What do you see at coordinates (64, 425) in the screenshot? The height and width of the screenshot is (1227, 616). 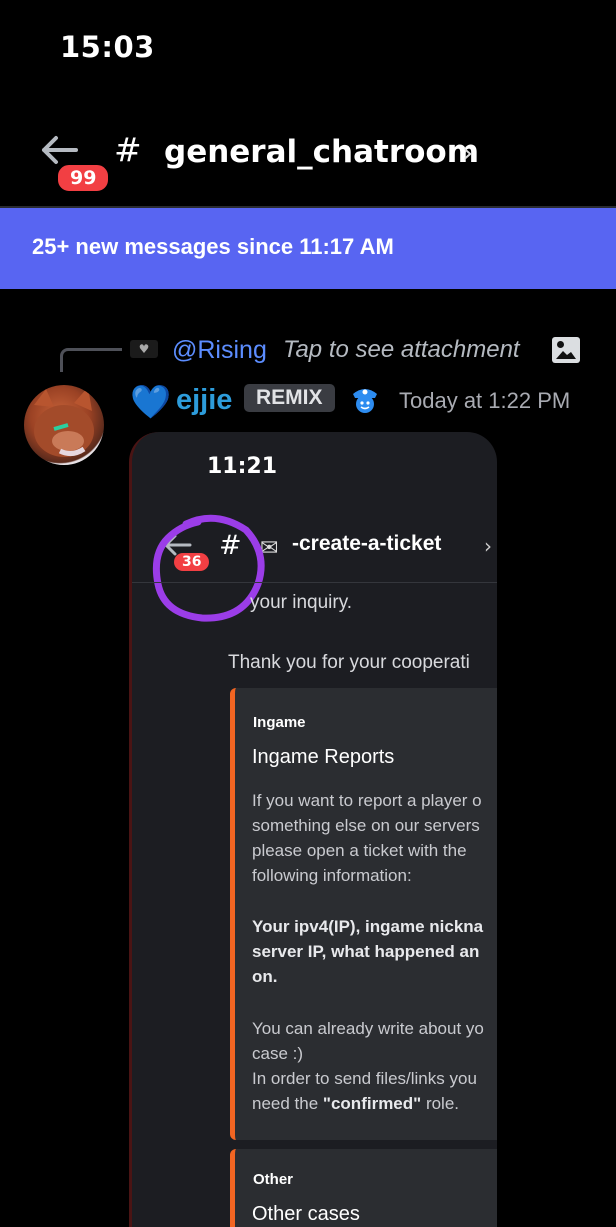 I see `avatar` at bounding box center [64, 425].